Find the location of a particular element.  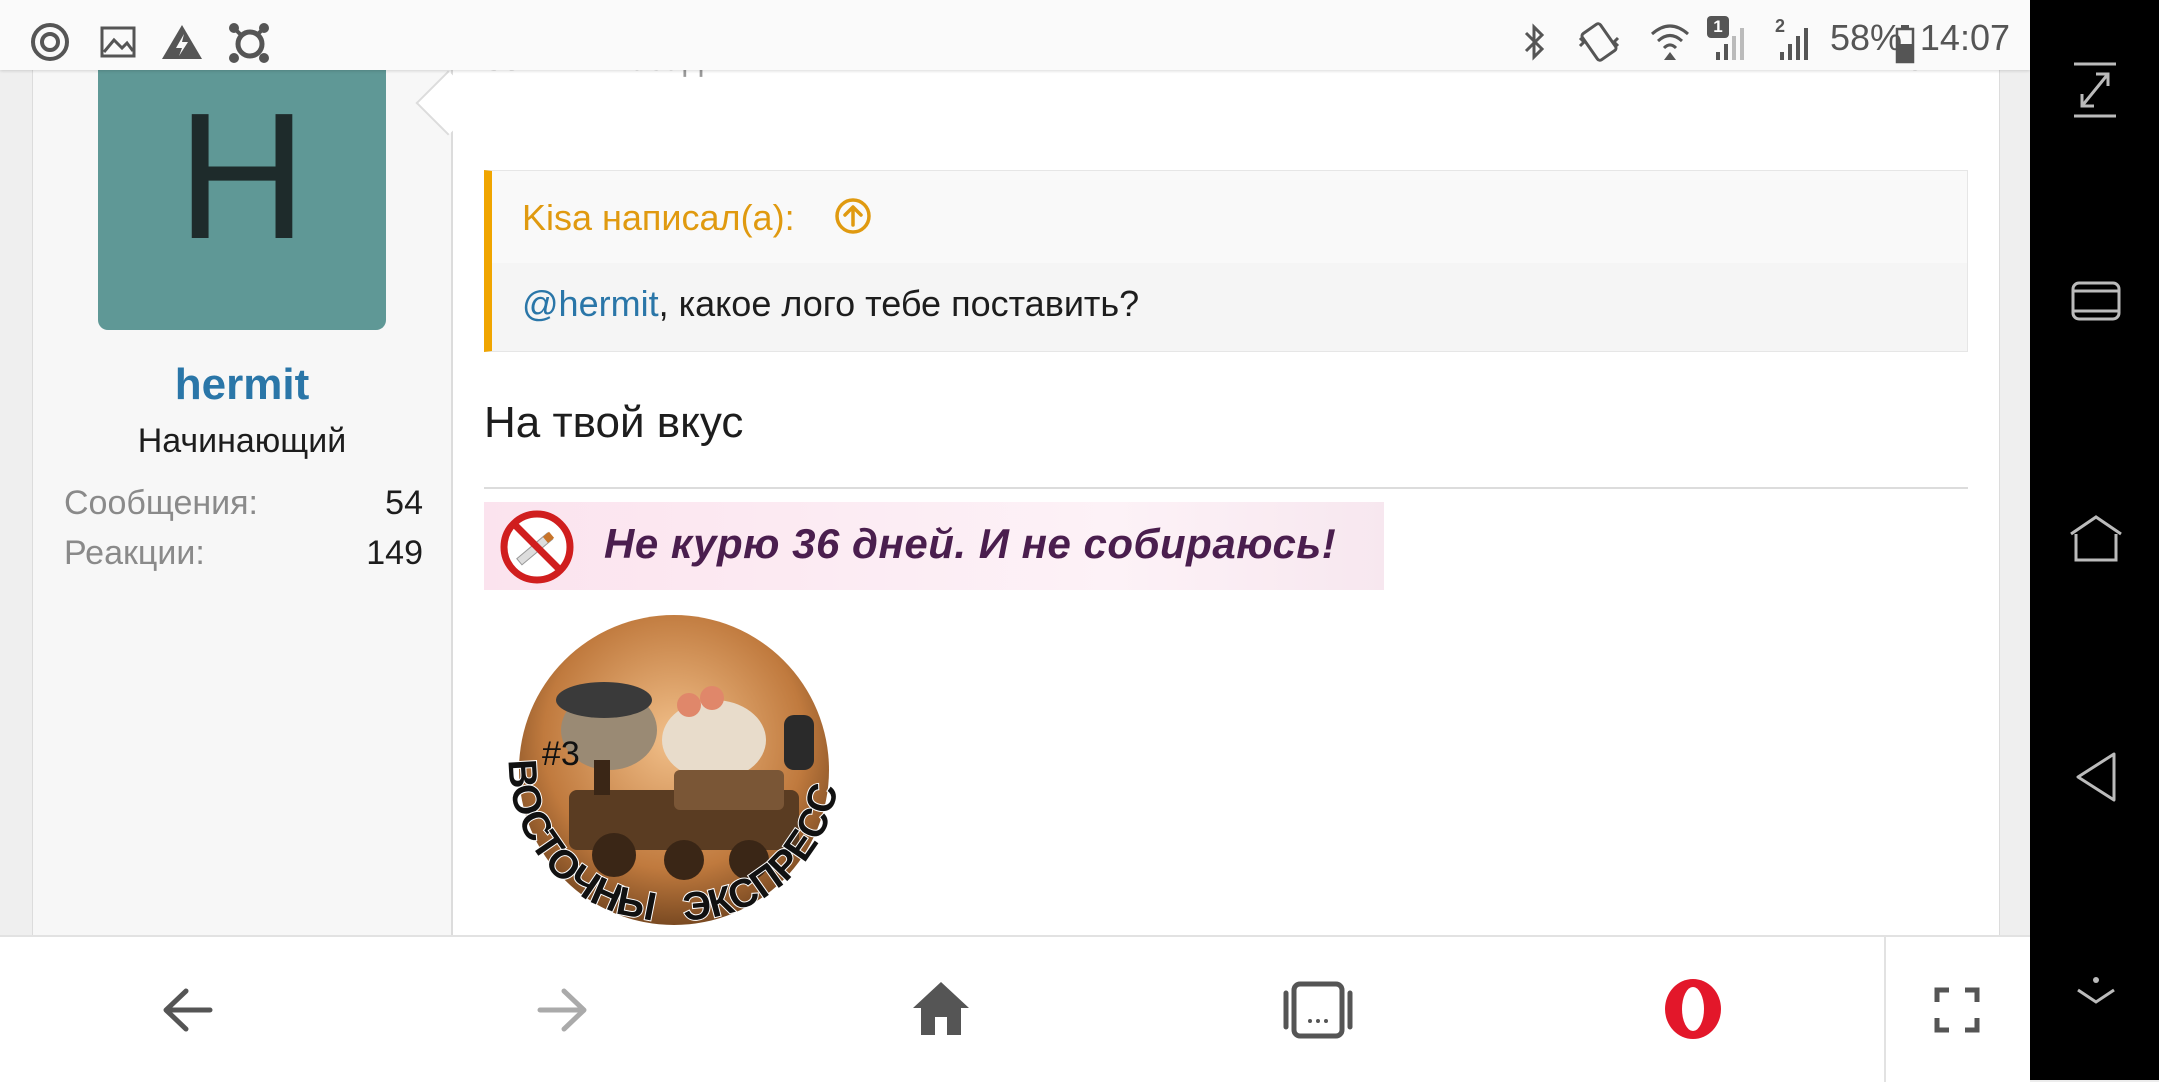

wifi-icon is located at coordinates (1670, 42).